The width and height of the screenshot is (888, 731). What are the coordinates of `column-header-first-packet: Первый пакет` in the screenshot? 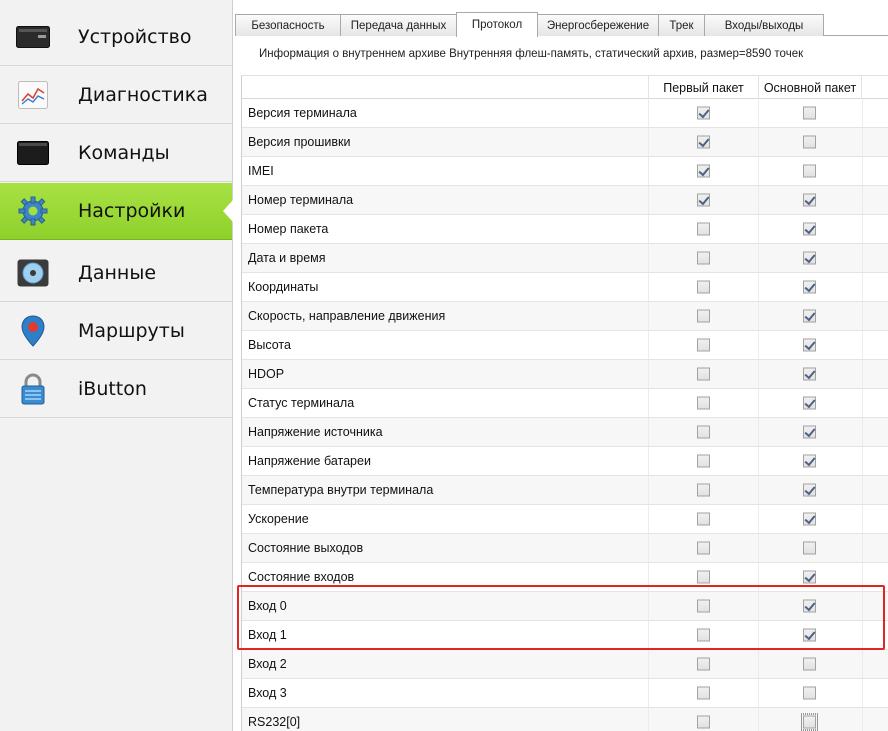 It's located at (703, 87).